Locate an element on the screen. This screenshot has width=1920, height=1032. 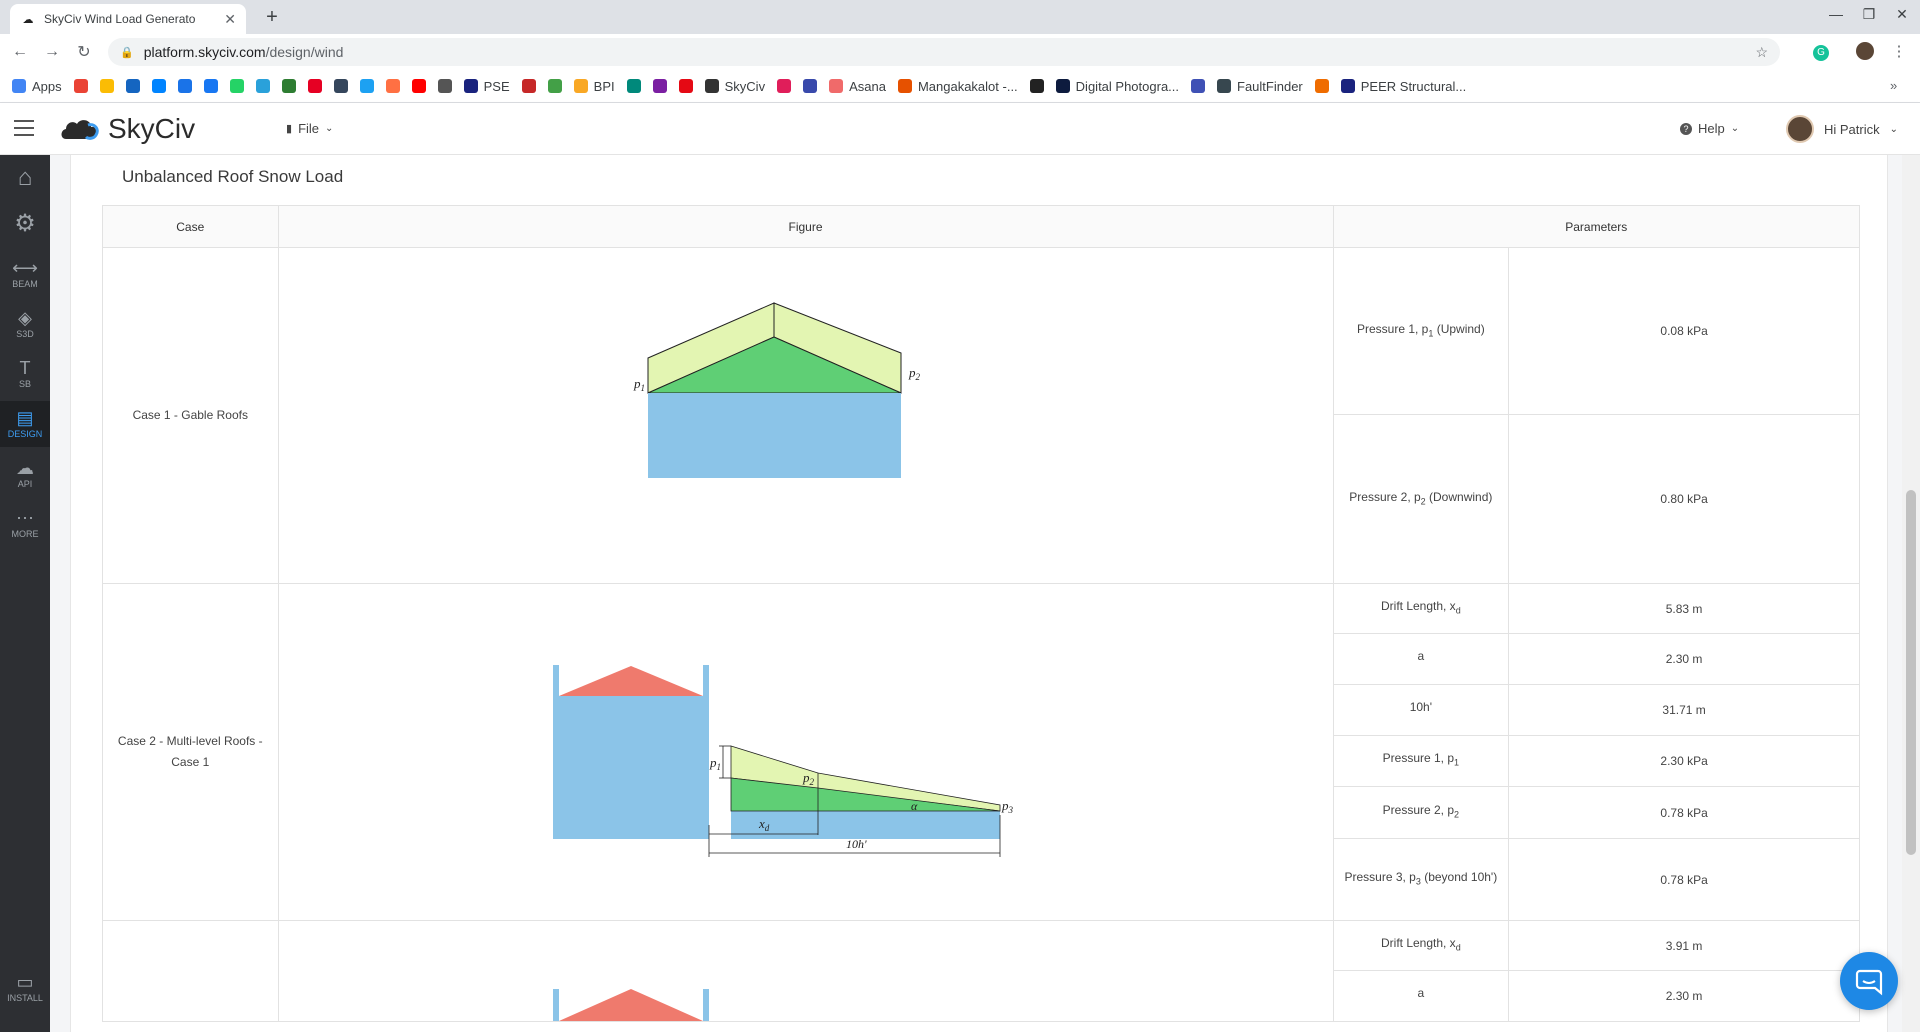
user-menu: Hi Patrick ⌄ is located at coordinates (1842, 129).